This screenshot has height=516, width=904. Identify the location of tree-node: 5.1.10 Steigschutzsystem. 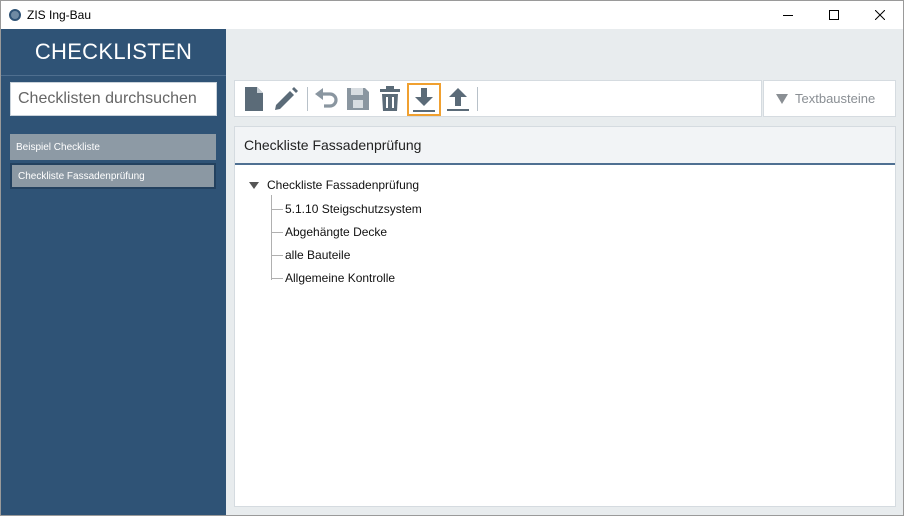
(346, 209).